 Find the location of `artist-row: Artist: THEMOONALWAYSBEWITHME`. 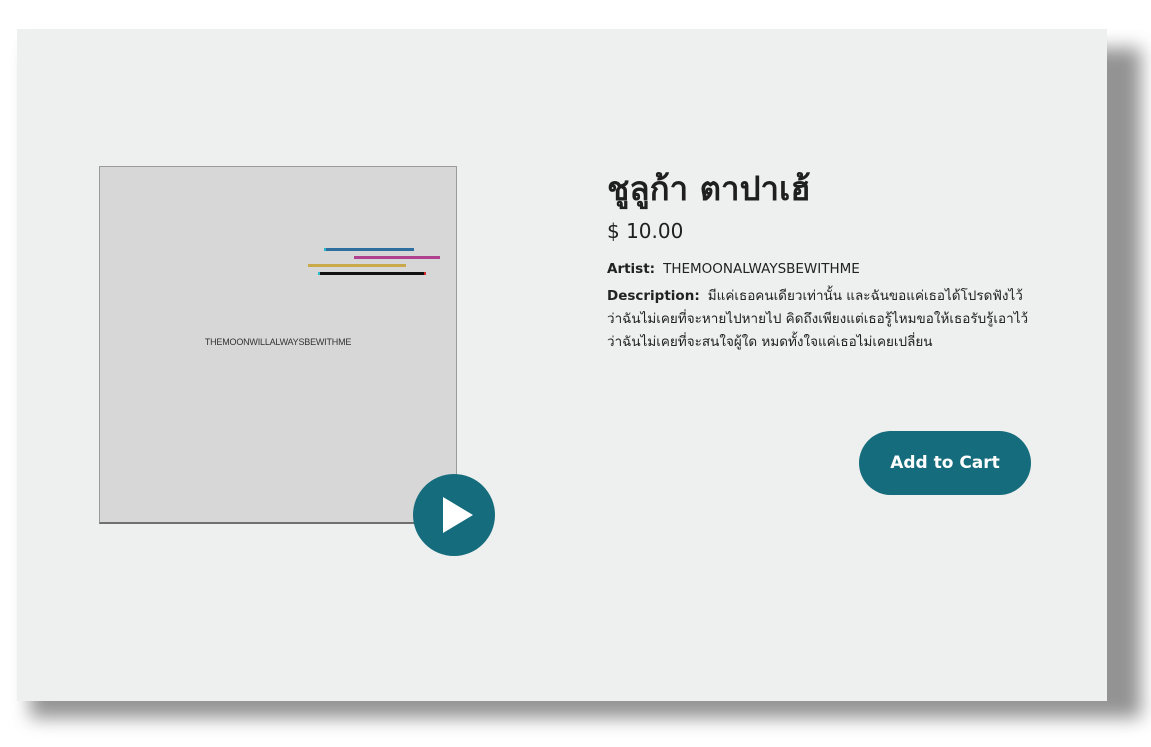

artist-row: Artist: THEMOONALWAYSBEWITHME is located at coordinates (822, 269).